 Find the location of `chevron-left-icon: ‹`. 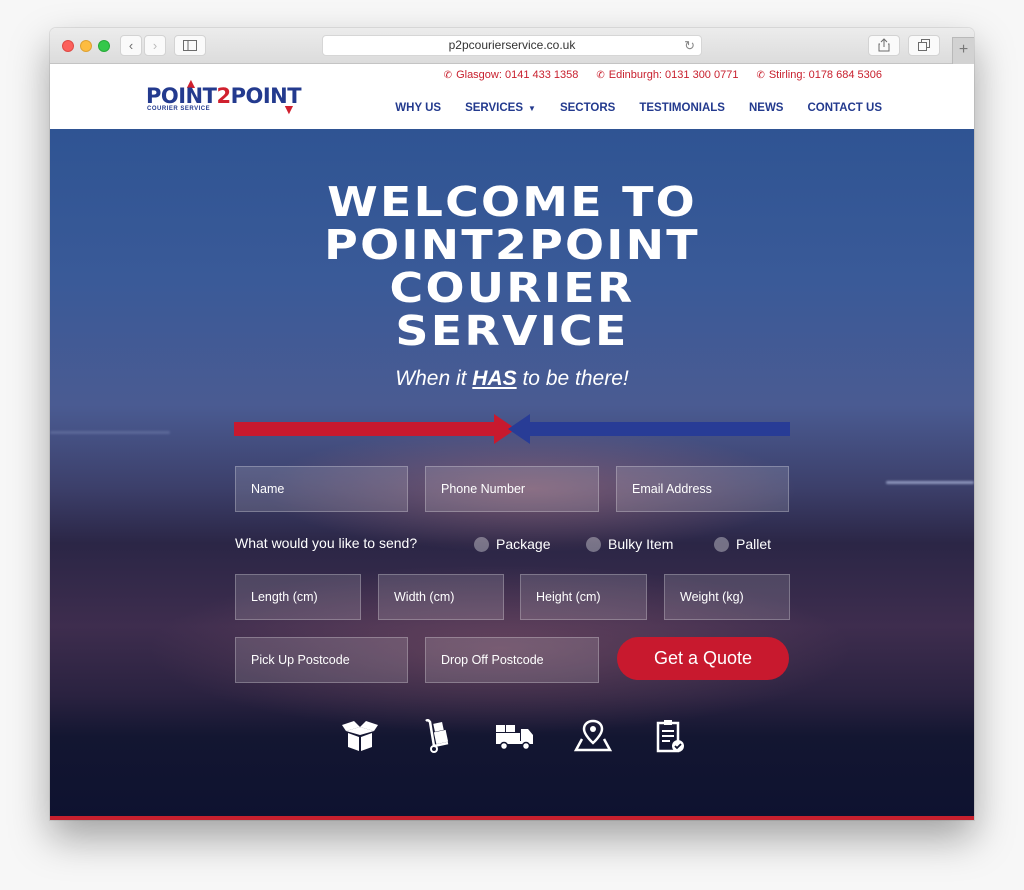

chevron-left-icon: ‹ is located at coordinates (131, 45).